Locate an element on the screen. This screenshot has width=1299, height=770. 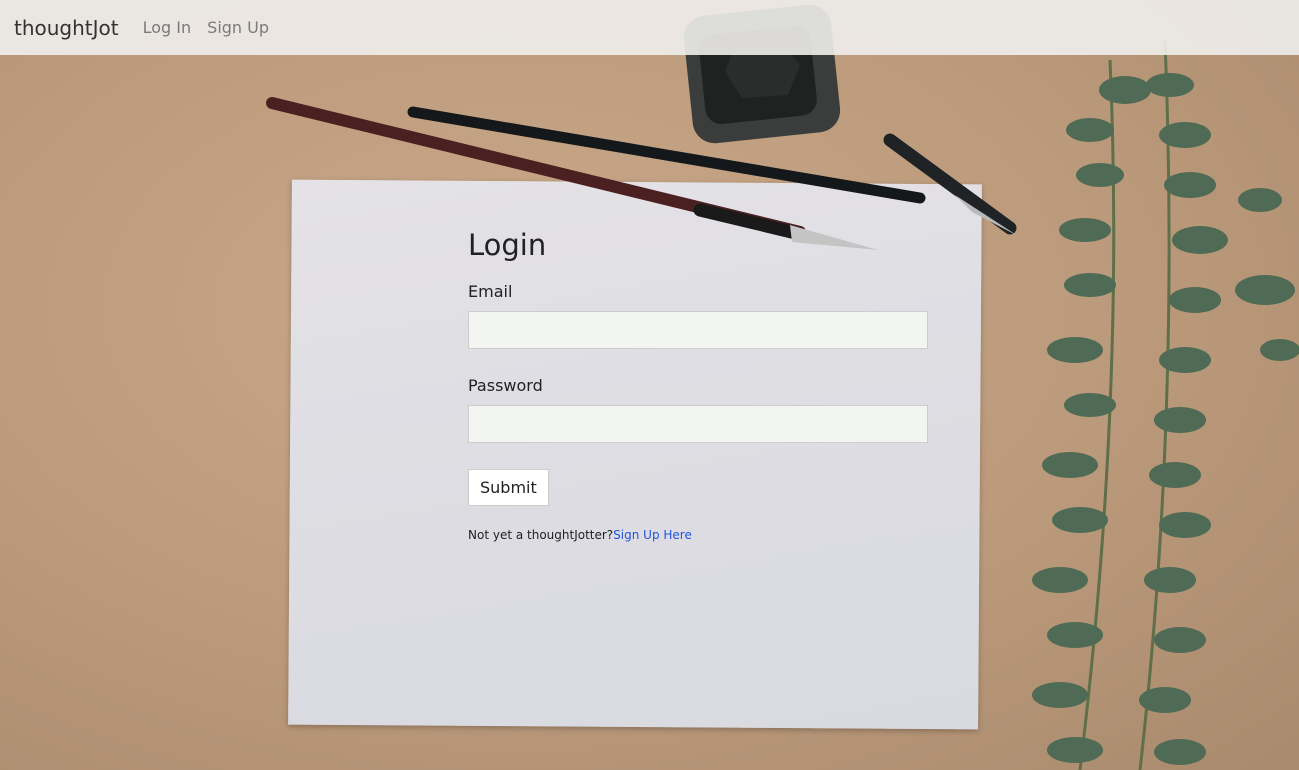
password-field is located at coordinates (698, 424).